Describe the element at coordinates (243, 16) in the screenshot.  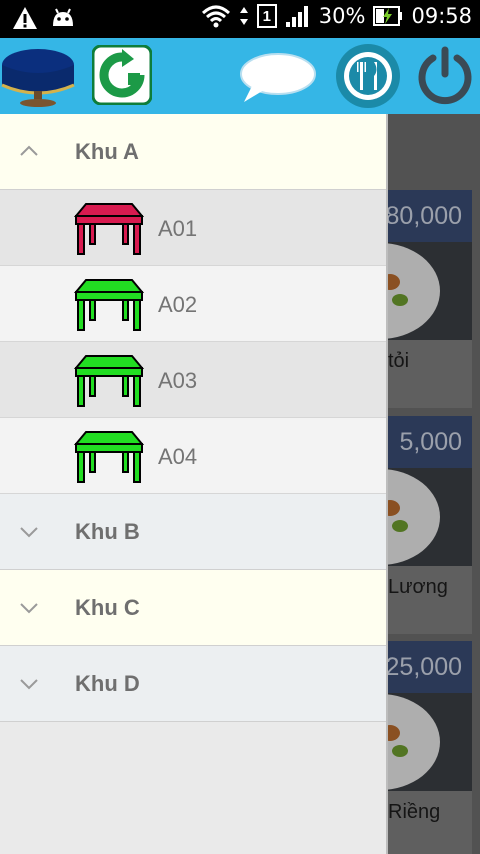
I see `data-arrows-icon` at that location.